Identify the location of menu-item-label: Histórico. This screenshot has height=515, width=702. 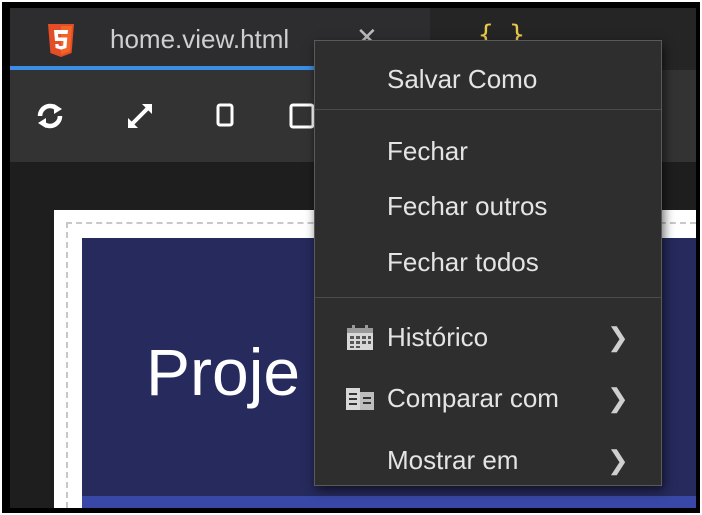
(438, 337).